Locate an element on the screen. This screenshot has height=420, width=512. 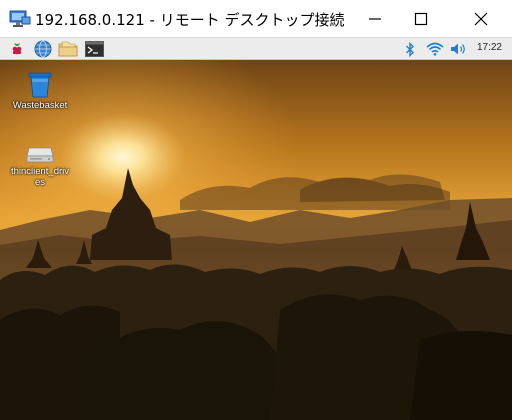
volume-icon is located at coordinates (458, 49).